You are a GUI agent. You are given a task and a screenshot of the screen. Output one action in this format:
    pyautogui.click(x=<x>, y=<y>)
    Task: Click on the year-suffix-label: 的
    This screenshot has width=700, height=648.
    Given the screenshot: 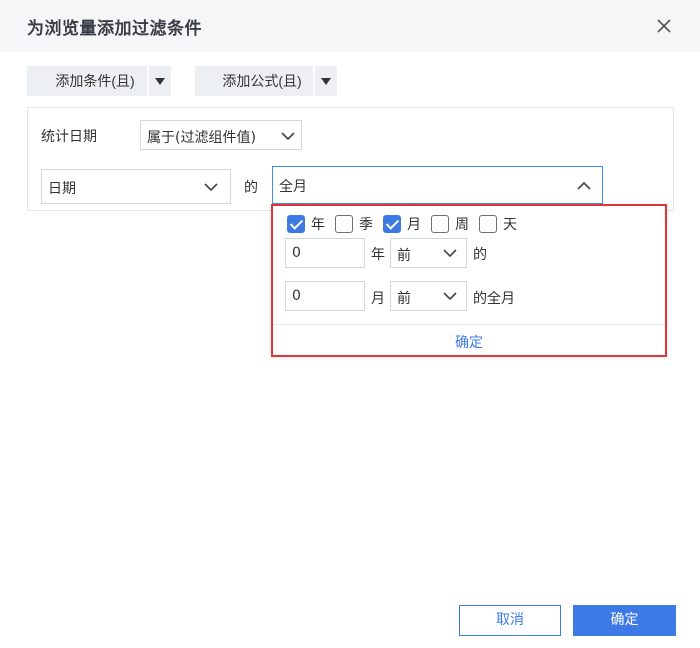 What is the action you would take?
    pyautogui.click(x=480, y=255)
    